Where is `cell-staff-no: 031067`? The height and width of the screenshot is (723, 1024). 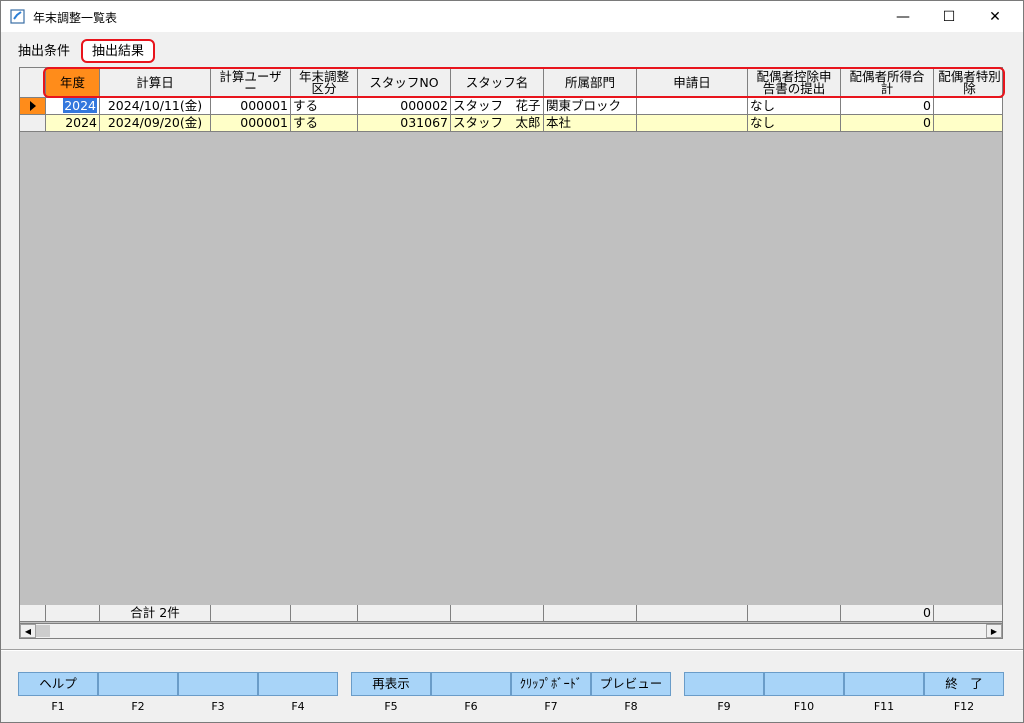
cell-staff-no: 031067 is located at coordinates (404, 123).